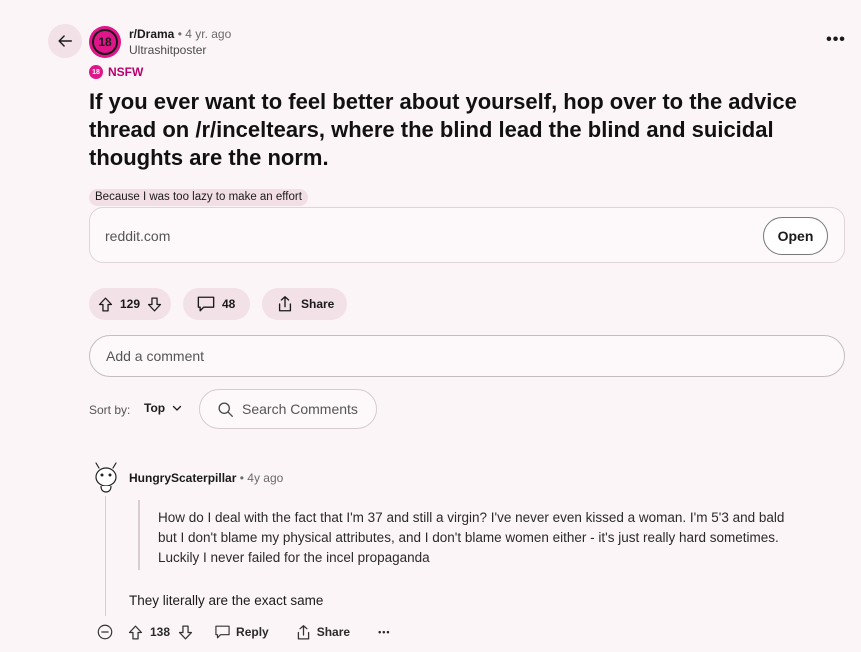  Describe the element at coordinates (151, 34) in the screenshot. I see `subreddit-link: r/Drama` at that location.